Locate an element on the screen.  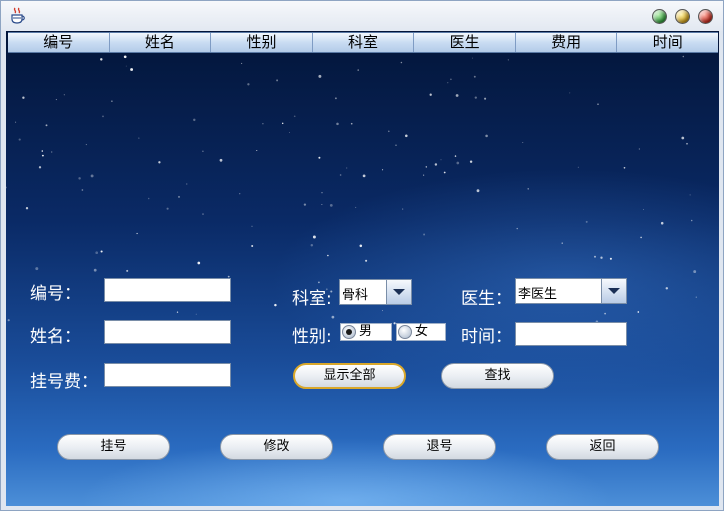
doctor-dropdown: 李医生 is located at coordinates (571, 291).